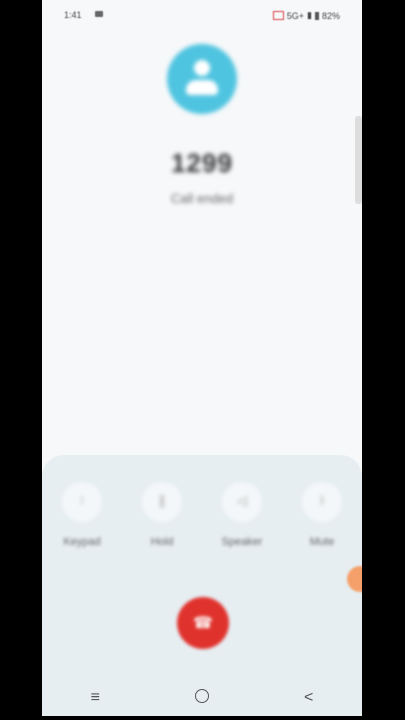  What do you see at coordinates (309, 15) in the screenshot?
I see `signal-icon: ▮` at bounding box center [309, 15].